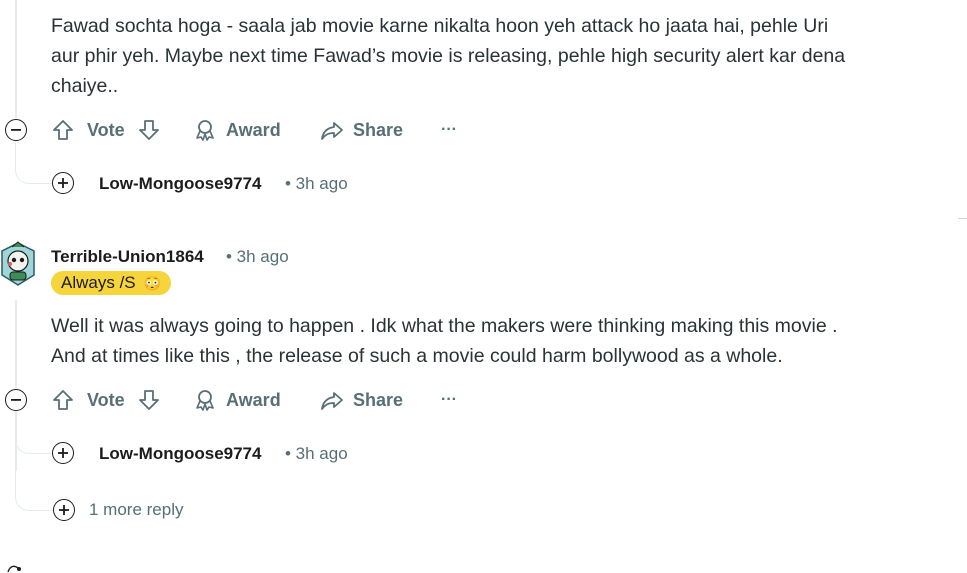  I want to click on user-flair: Always /S 😳, so click(111, 283).